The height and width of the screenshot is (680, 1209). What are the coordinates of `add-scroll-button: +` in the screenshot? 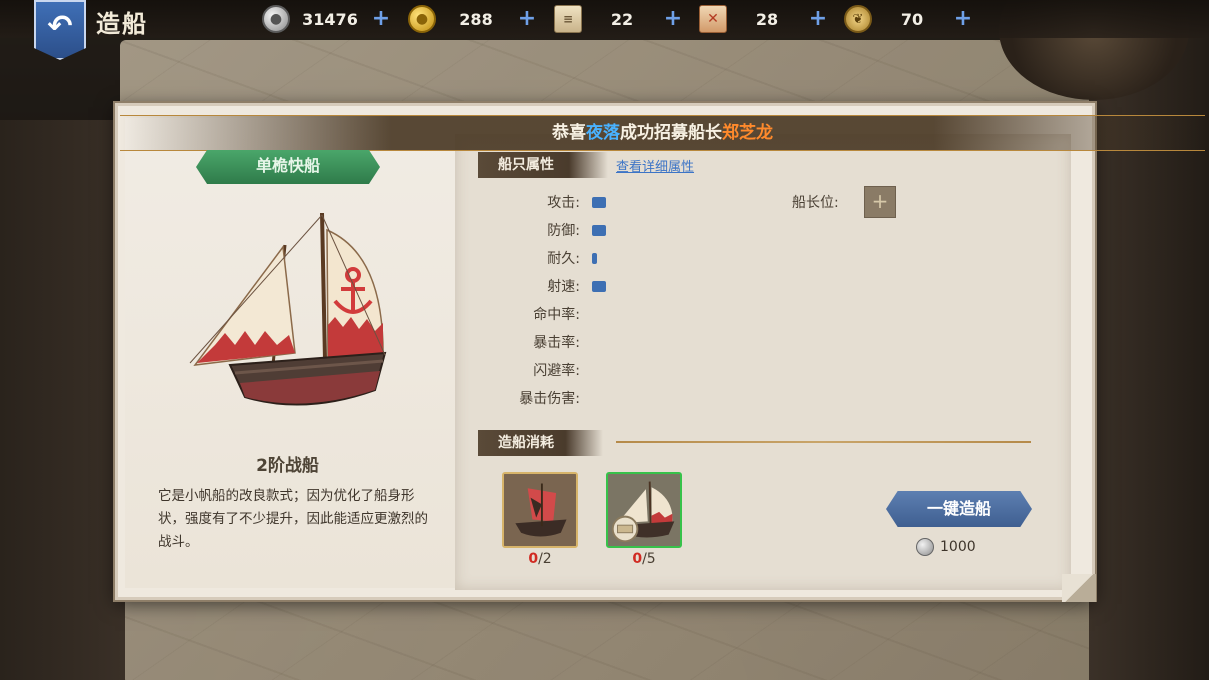 It's located at (673, 19).